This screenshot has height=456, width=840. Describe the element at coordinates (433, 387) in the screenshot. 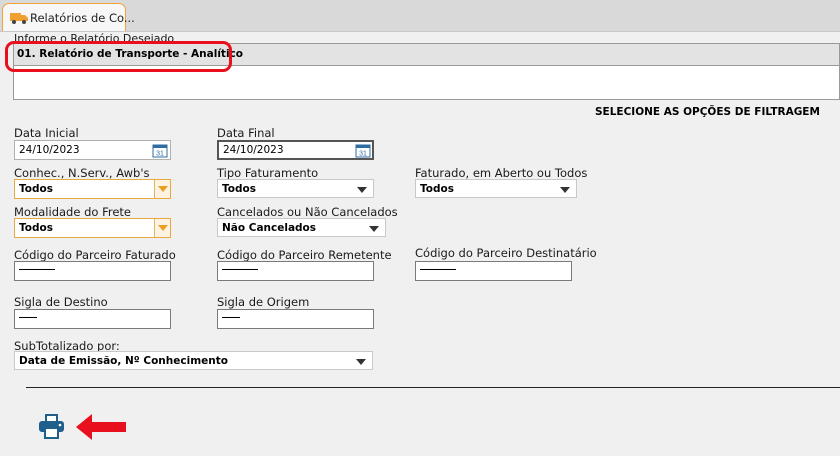

I see `divider` at that location.